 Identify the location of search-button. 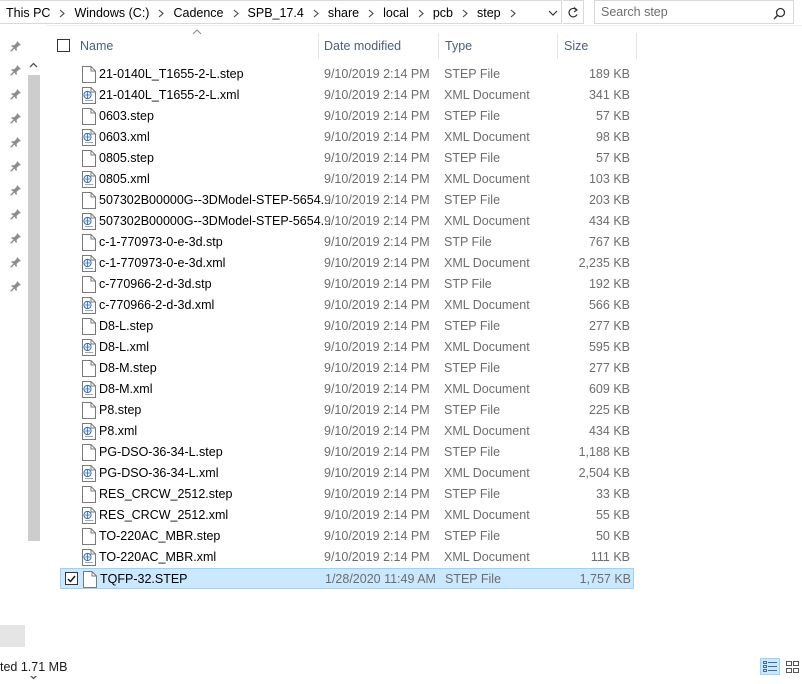
(779, 13).